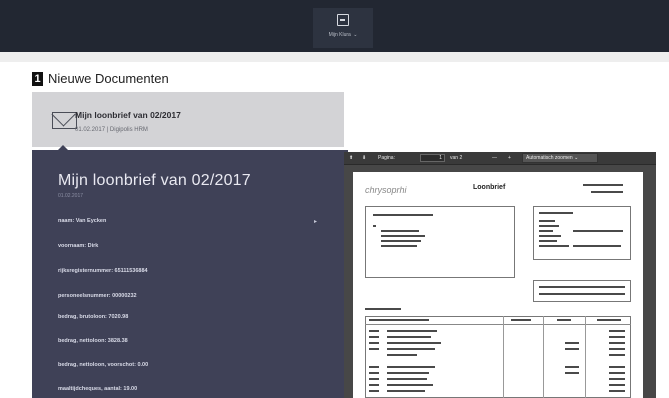 Image resolution: width=669 pixels, height=398 pixels. I want to click on top-navigation-bar: Mijn Klura ⌄, so click(334, 26).